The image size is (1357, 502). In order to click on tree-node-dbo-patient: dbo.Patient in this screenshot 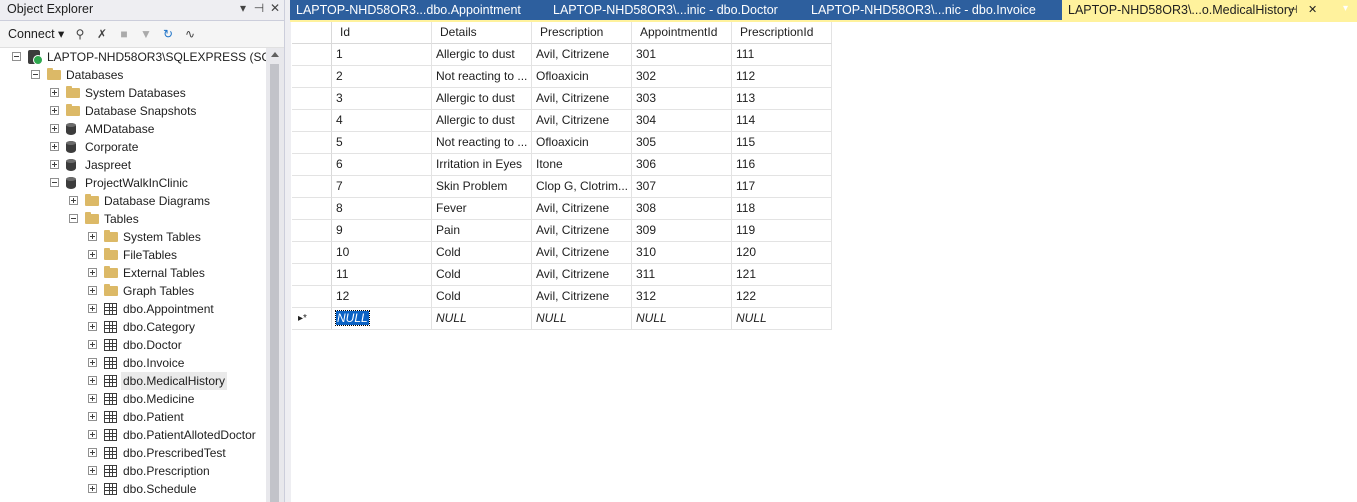, I will do `click(133, 417)`.